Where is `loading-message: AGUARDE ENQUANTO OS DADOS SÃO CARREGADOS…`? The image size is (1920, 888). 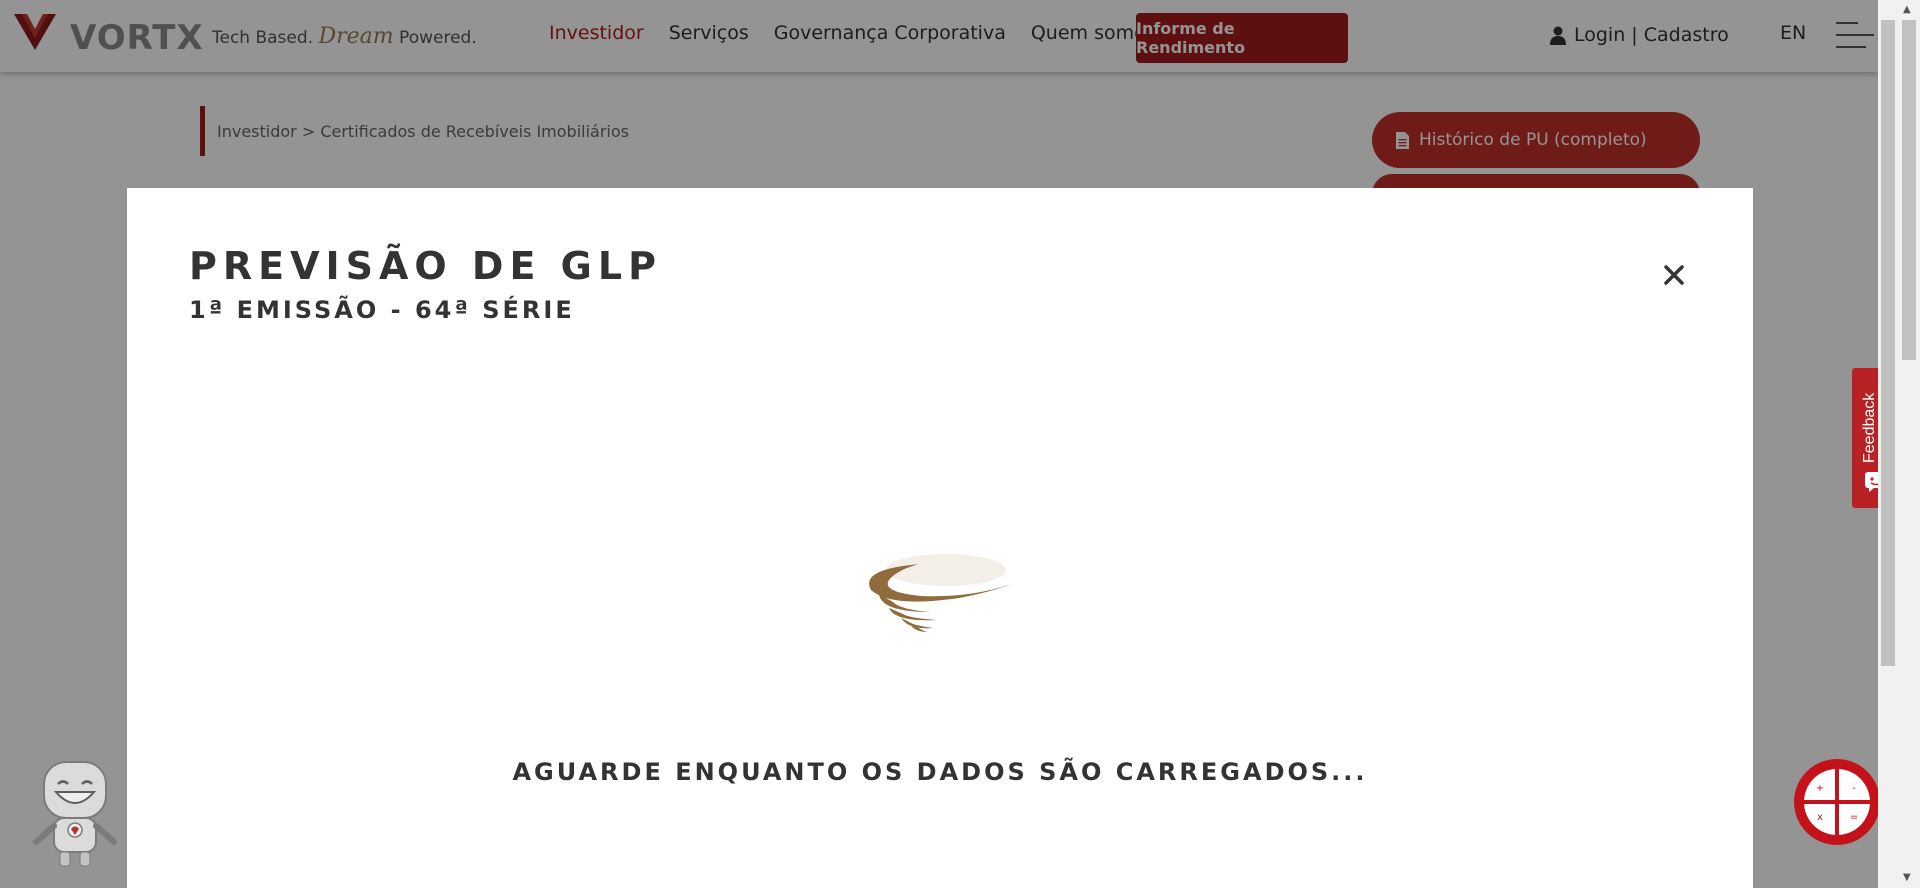
loading-message: AGUARDE ENQUANTO OS DADOS SÃO CARREGADOS… is located at coordinates (940, 772).